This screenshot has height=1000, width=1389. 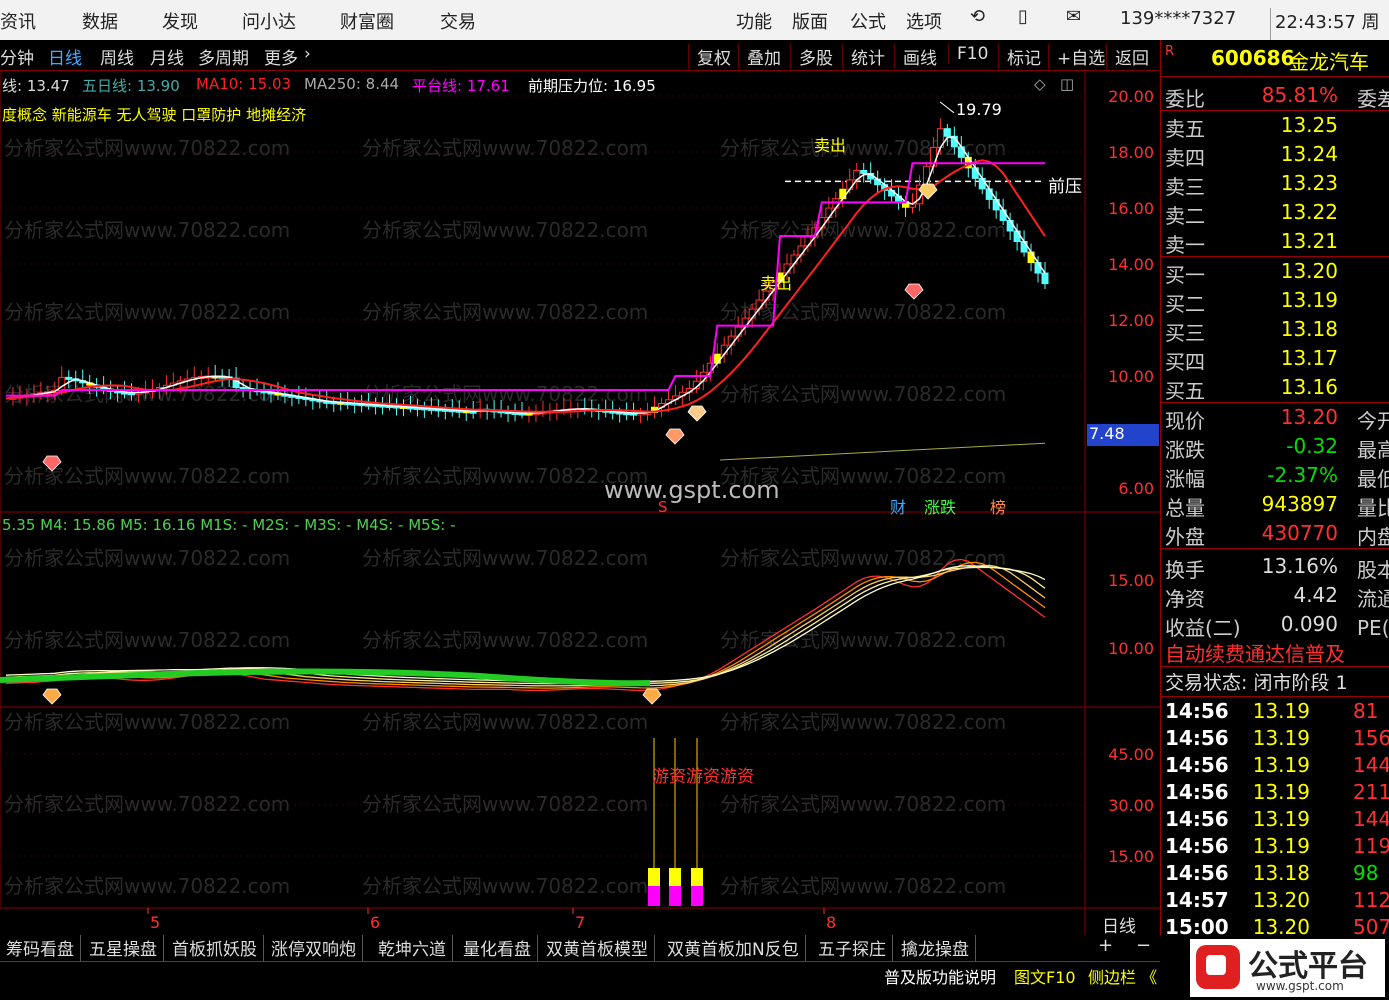 I want to click on quote-row: 换手 13.16% 股本, so click(x=1275, y=567).